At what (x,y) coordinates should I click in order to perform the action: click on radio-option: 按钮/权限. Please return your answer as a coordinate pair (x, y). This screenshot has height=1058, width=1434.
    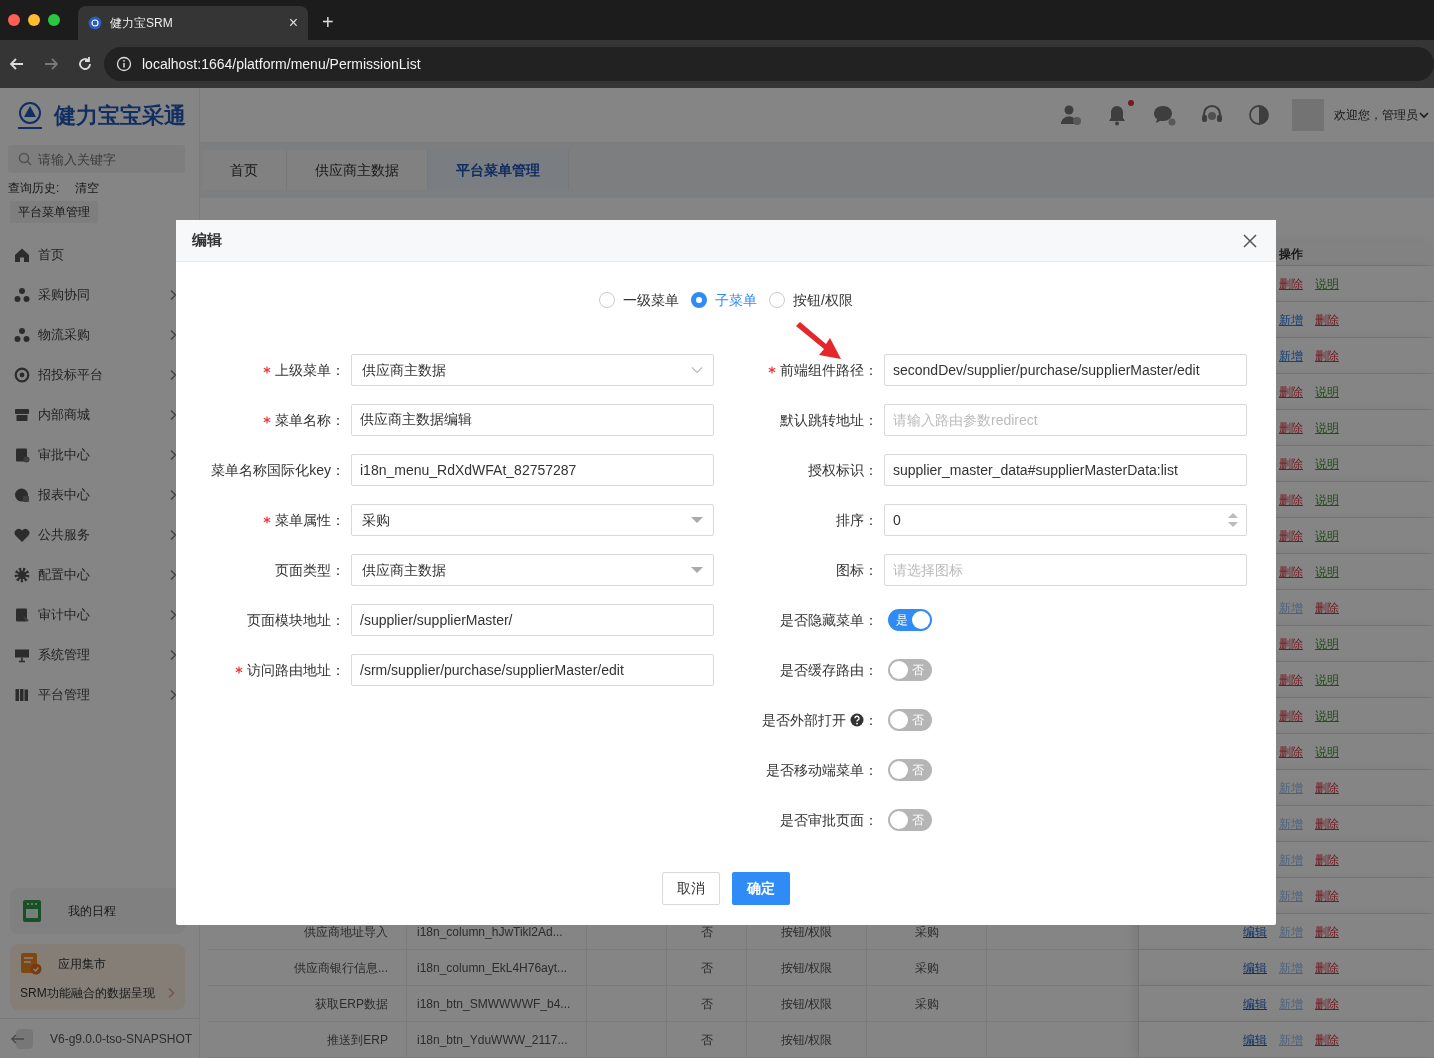
    Looking at the image, I should click on (811, 300).